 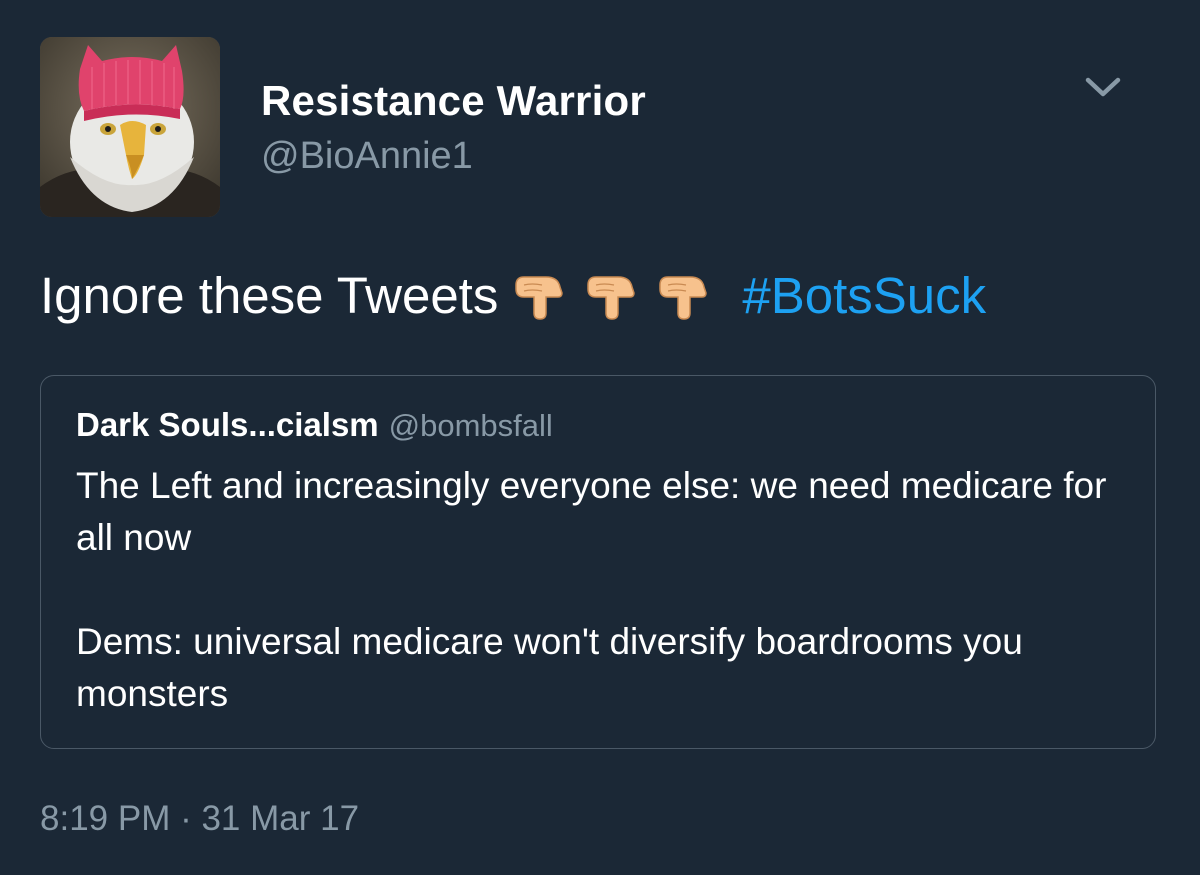 I want to click on bald-eagle-pink-hat-avatar-image, so click(x=130, y=127).